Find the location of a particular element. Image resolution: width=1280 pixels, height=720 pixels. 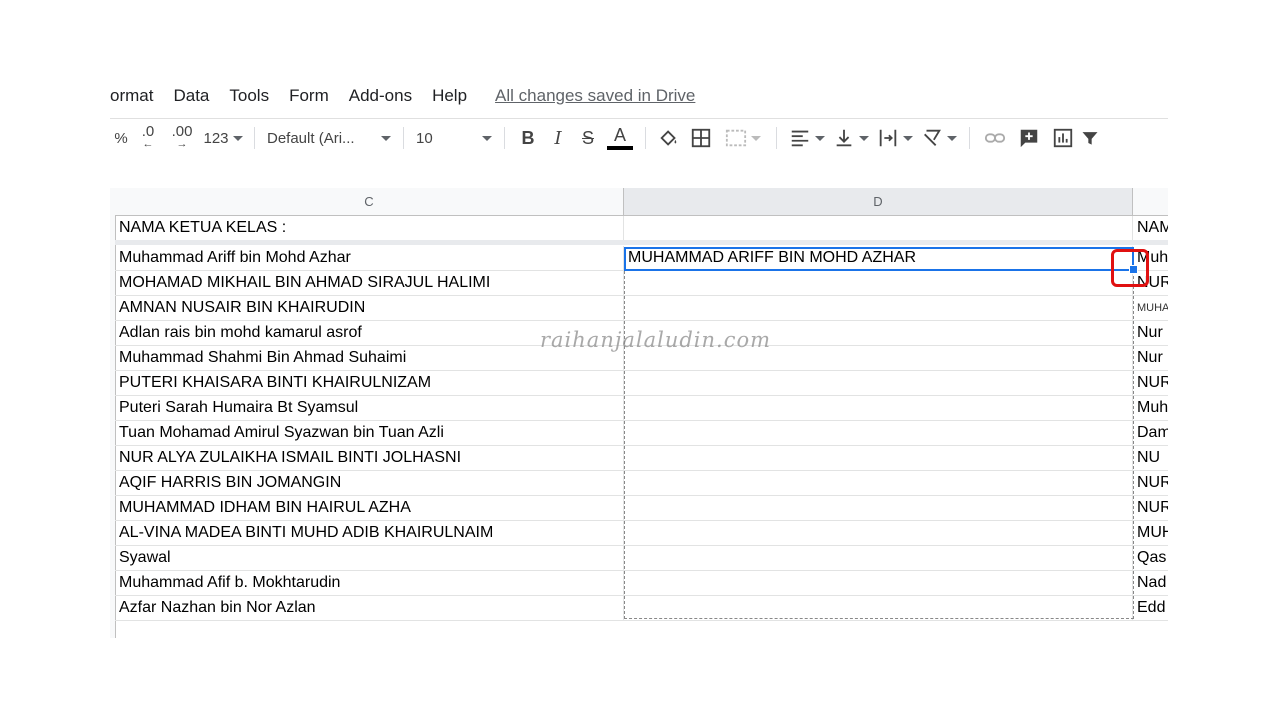

borders-button is located at coordinates (701, 138).